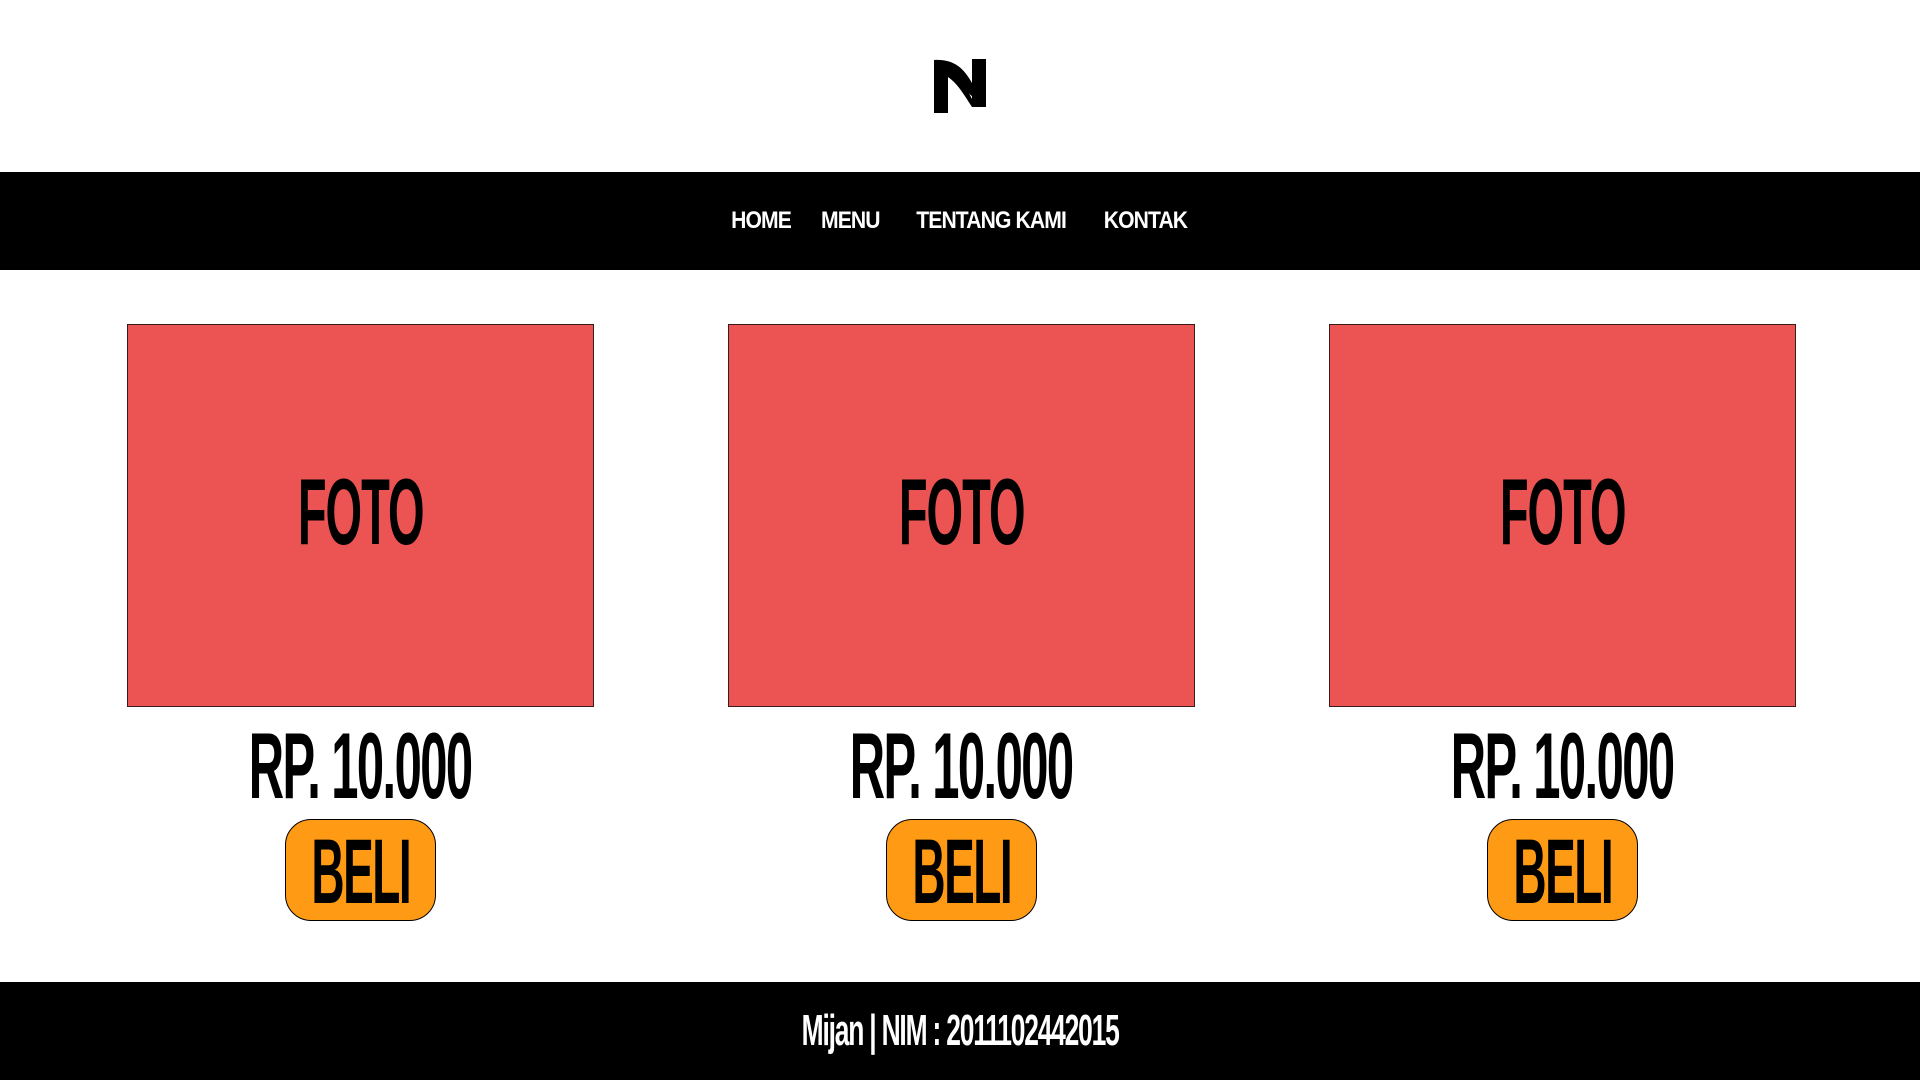 This screenshot has width=1920, height=1080. I want to click on n-logo-icon, so click(960, 86).